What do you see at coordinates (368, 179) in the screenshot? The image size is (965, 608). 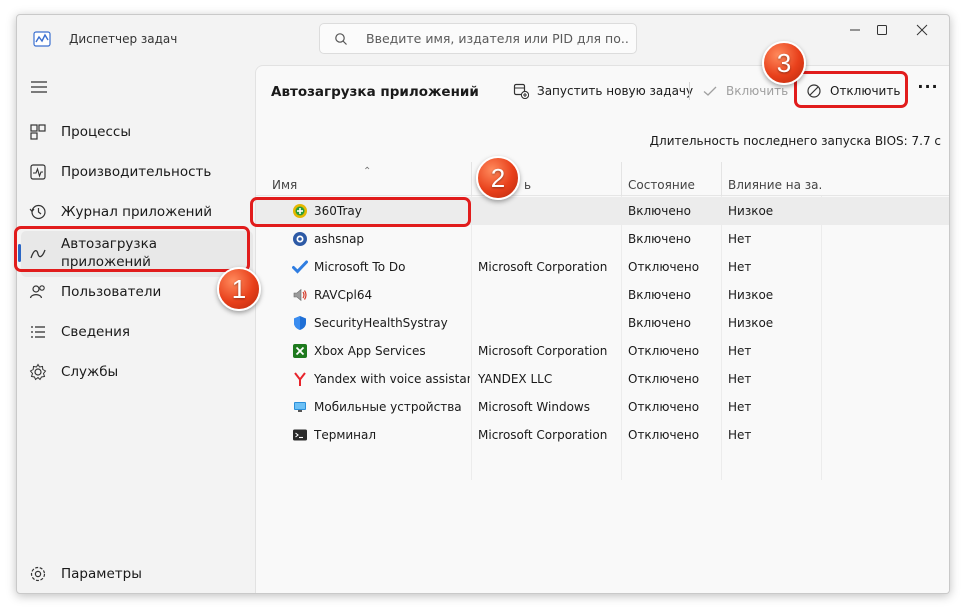 I see `column-header-name: Имя ⌃` at bounding box center [368, 179].